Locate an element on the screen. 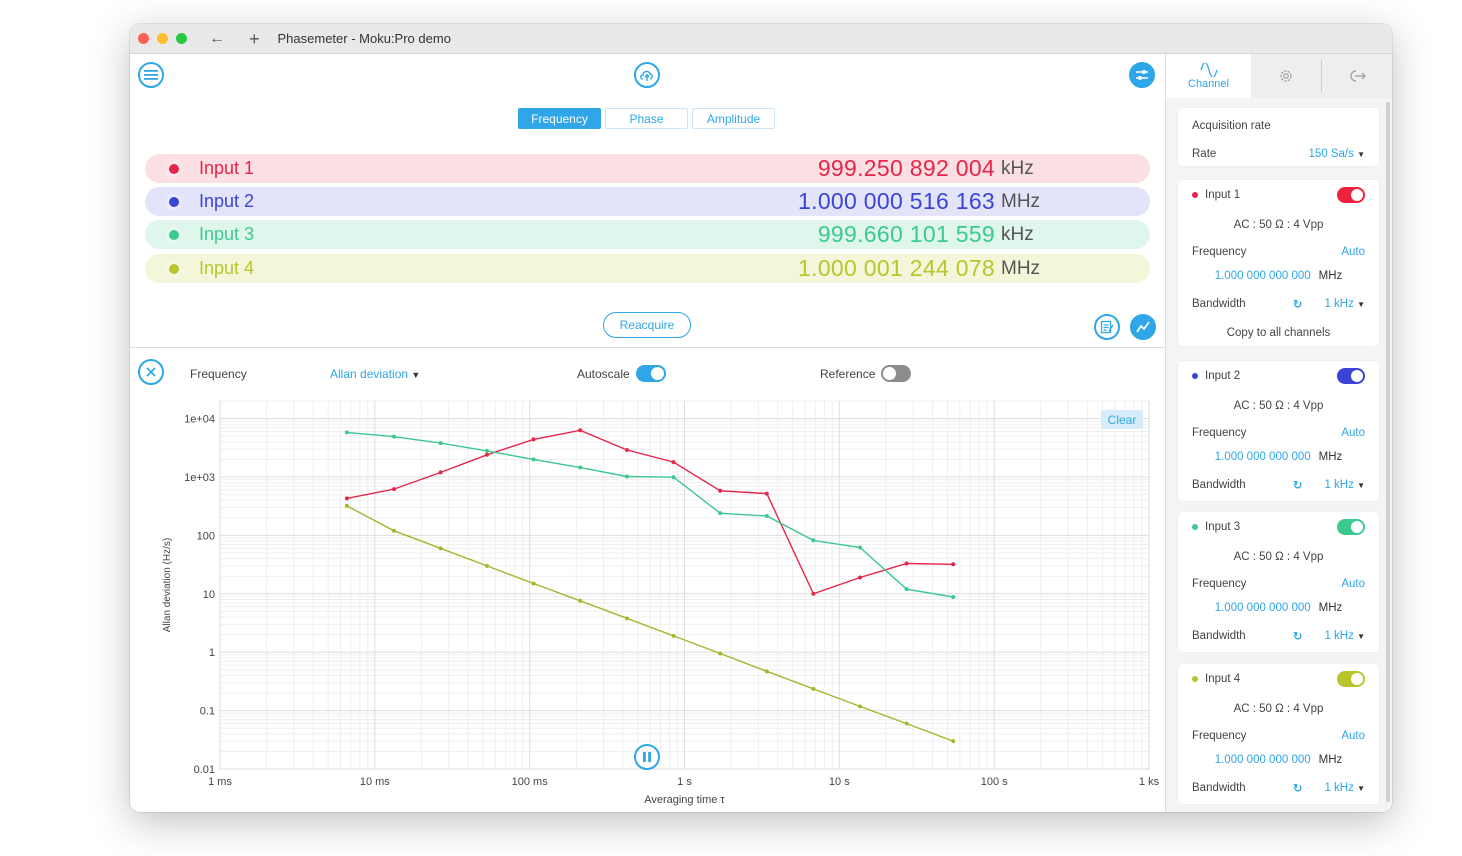 This screenshot has height=856, width=1462. readout-row-input-4: Input 4 1.000 001 244 078 MHz is located at coordinates (647, 268).